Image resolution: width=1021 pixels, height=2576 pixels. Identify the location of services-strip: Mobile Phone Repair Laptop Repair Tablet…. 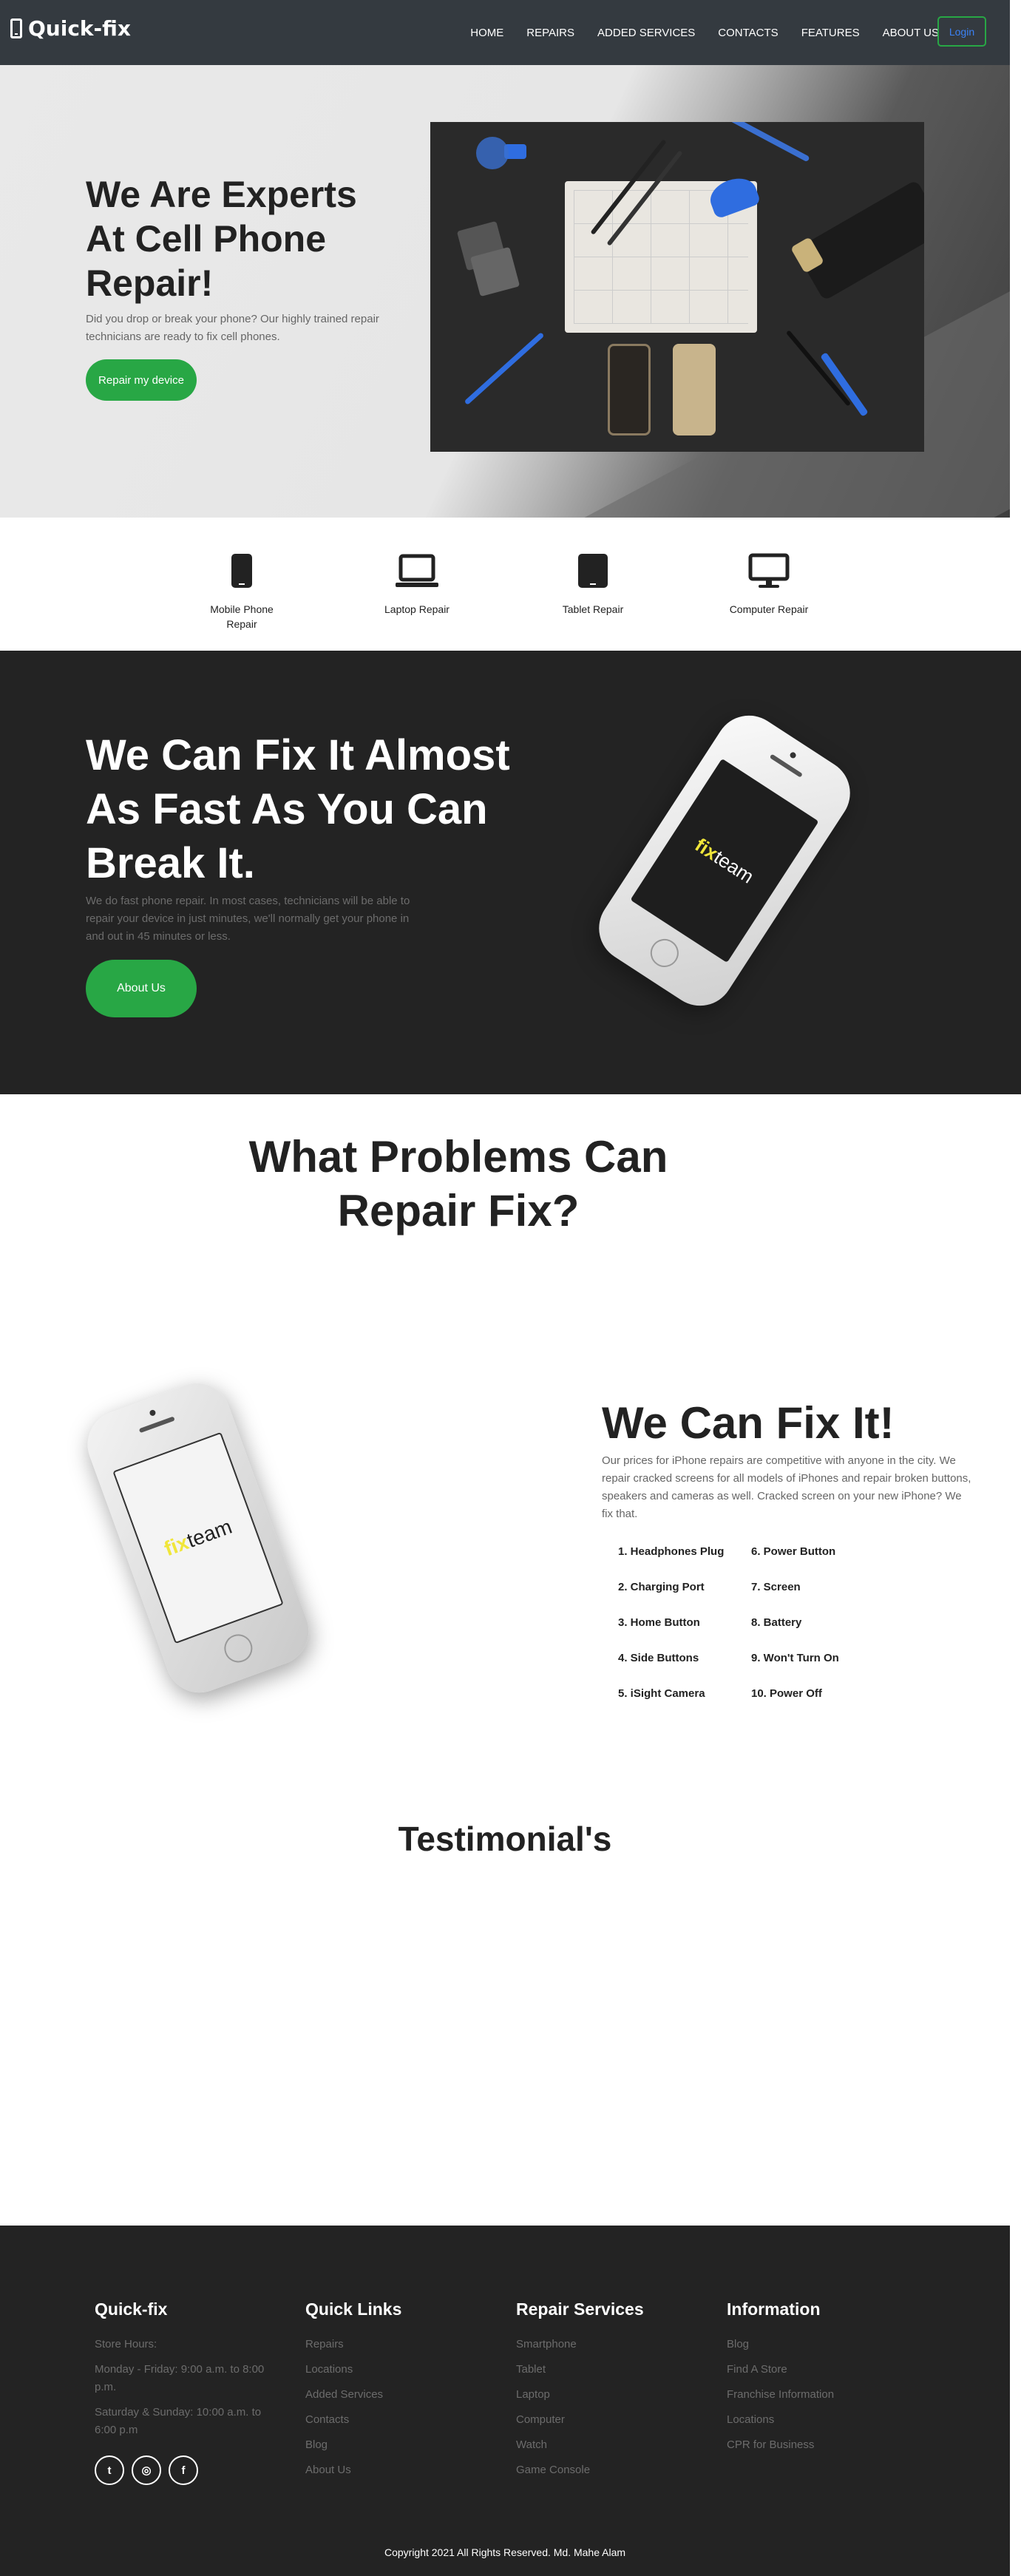
(505, 584).